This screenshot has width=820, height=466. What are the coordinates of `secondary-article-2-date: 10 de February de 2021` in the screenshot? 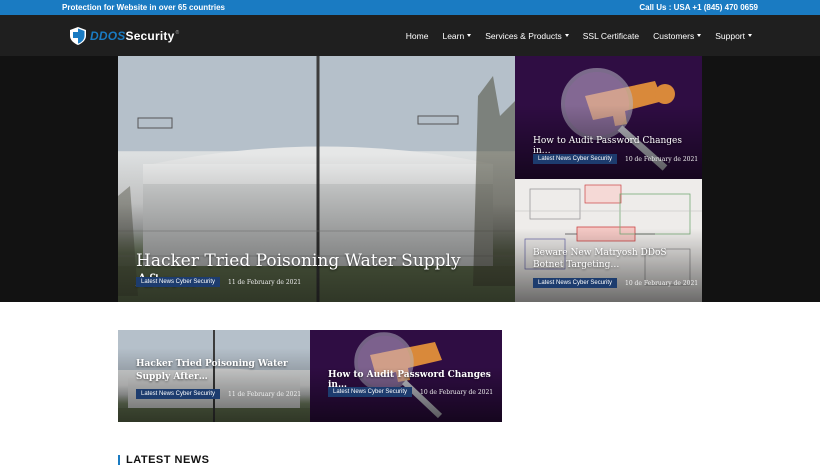 It's located at (457, 392).